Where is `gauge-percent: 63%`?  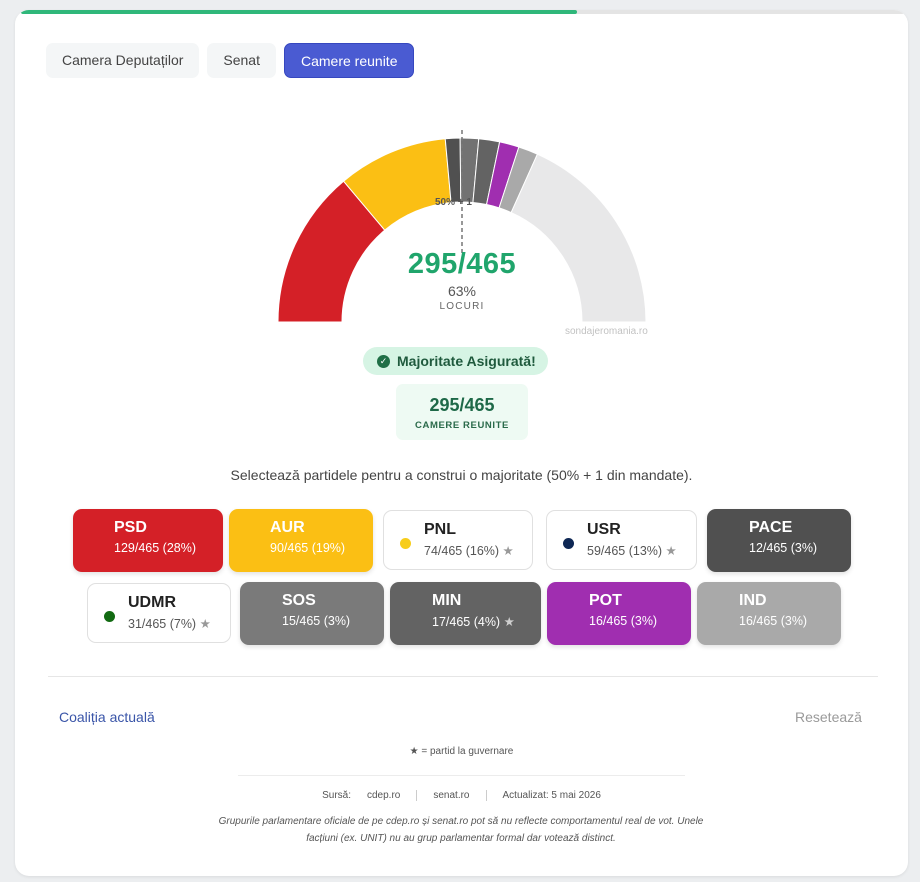 gauge-percent: 63% is located at coordinates (462, 291).